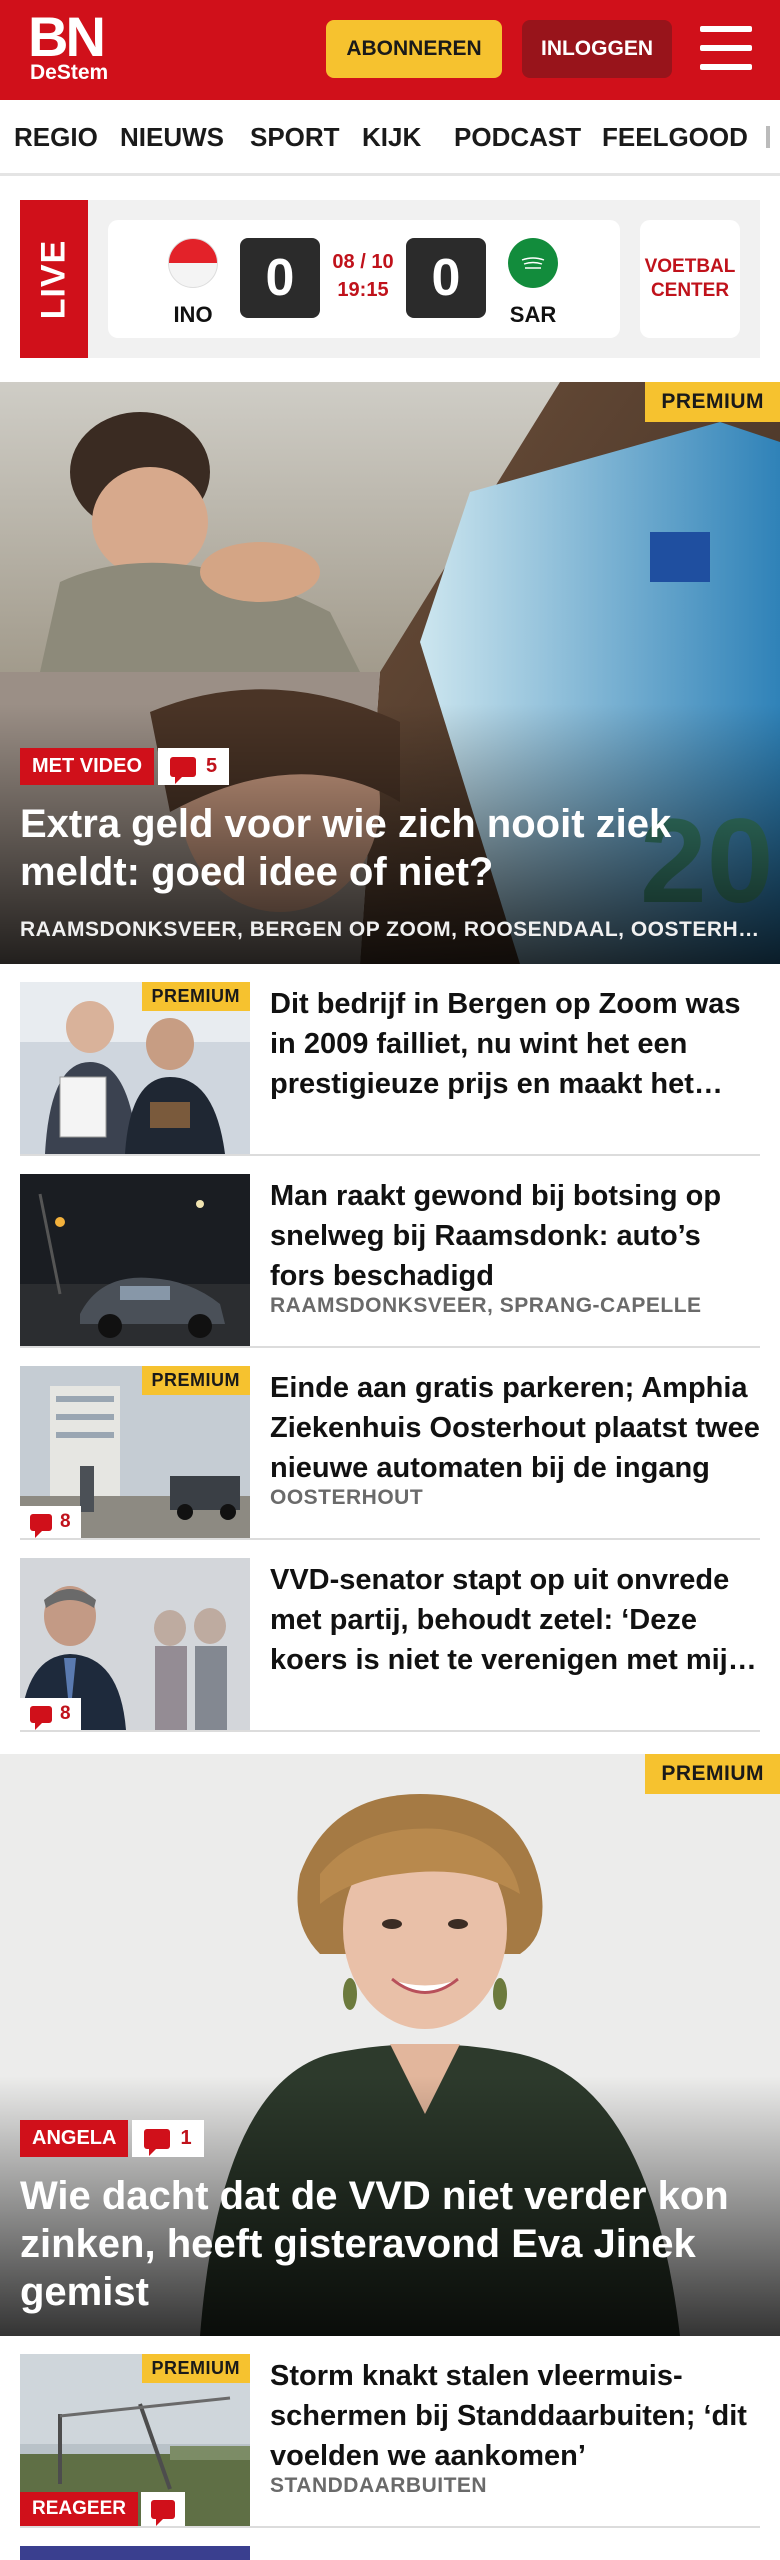  I want to click on article-thumbnail: PREMIUM 8, so click(135, 1452).